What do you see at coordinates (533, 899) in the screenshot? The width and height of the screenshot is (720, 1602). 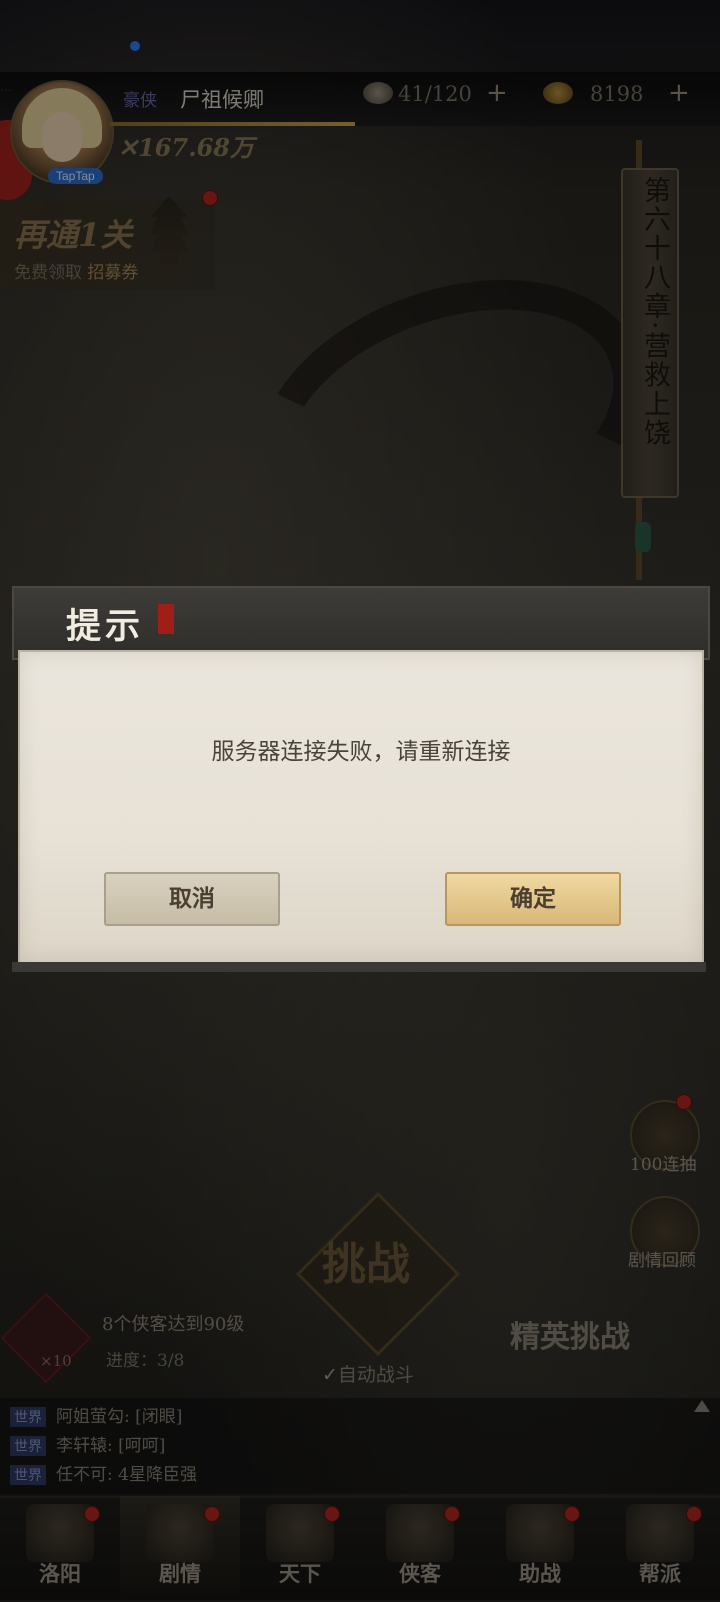 I see `confirm-button: 确定` at bounding box center [533, 899].